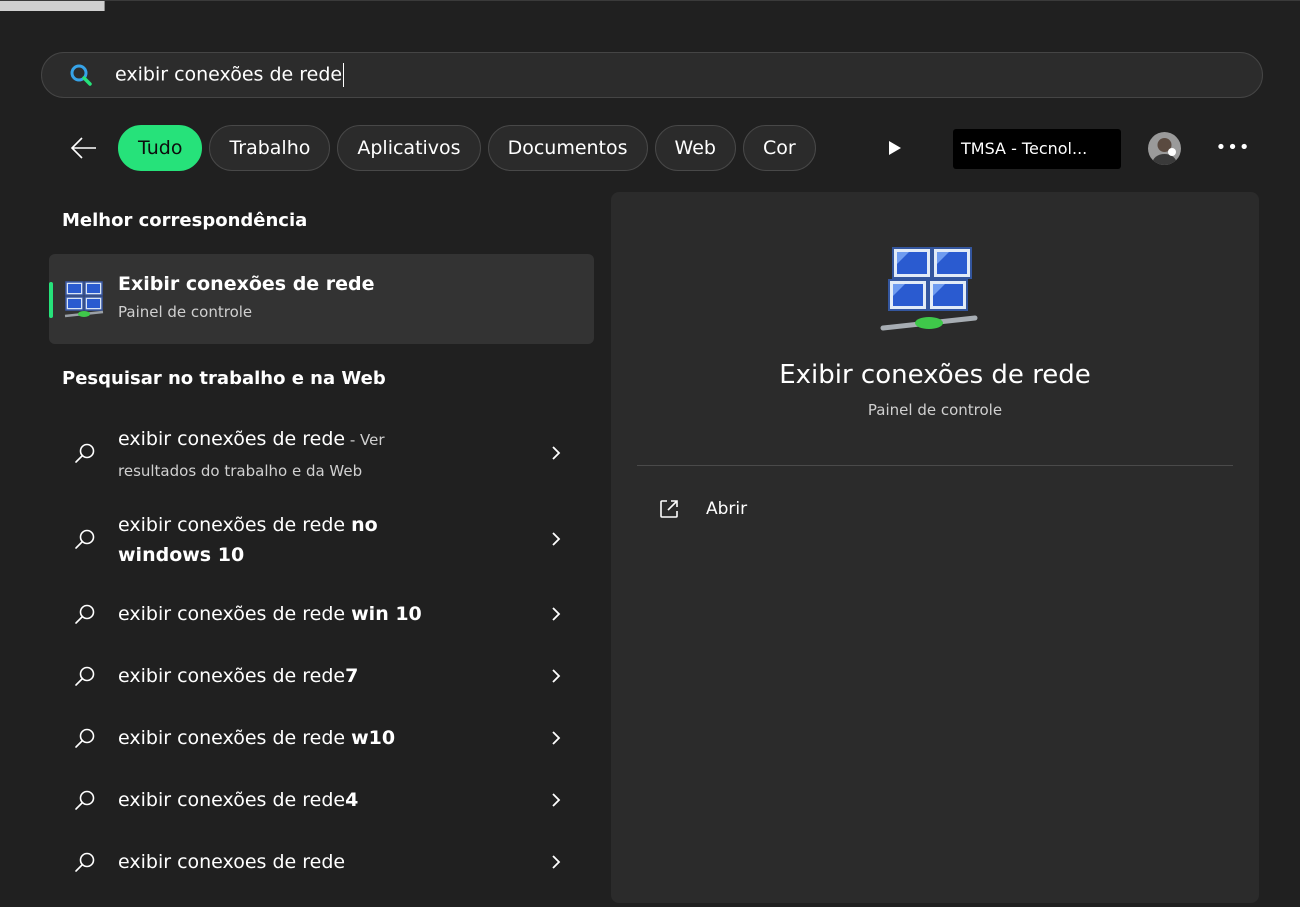 The width and height of the screenshot is (1300, 907). What do you see at coordinates (727, 509) in the screenshot?
I see `open-action-label: Abrir` at bounding box center [727, 509].